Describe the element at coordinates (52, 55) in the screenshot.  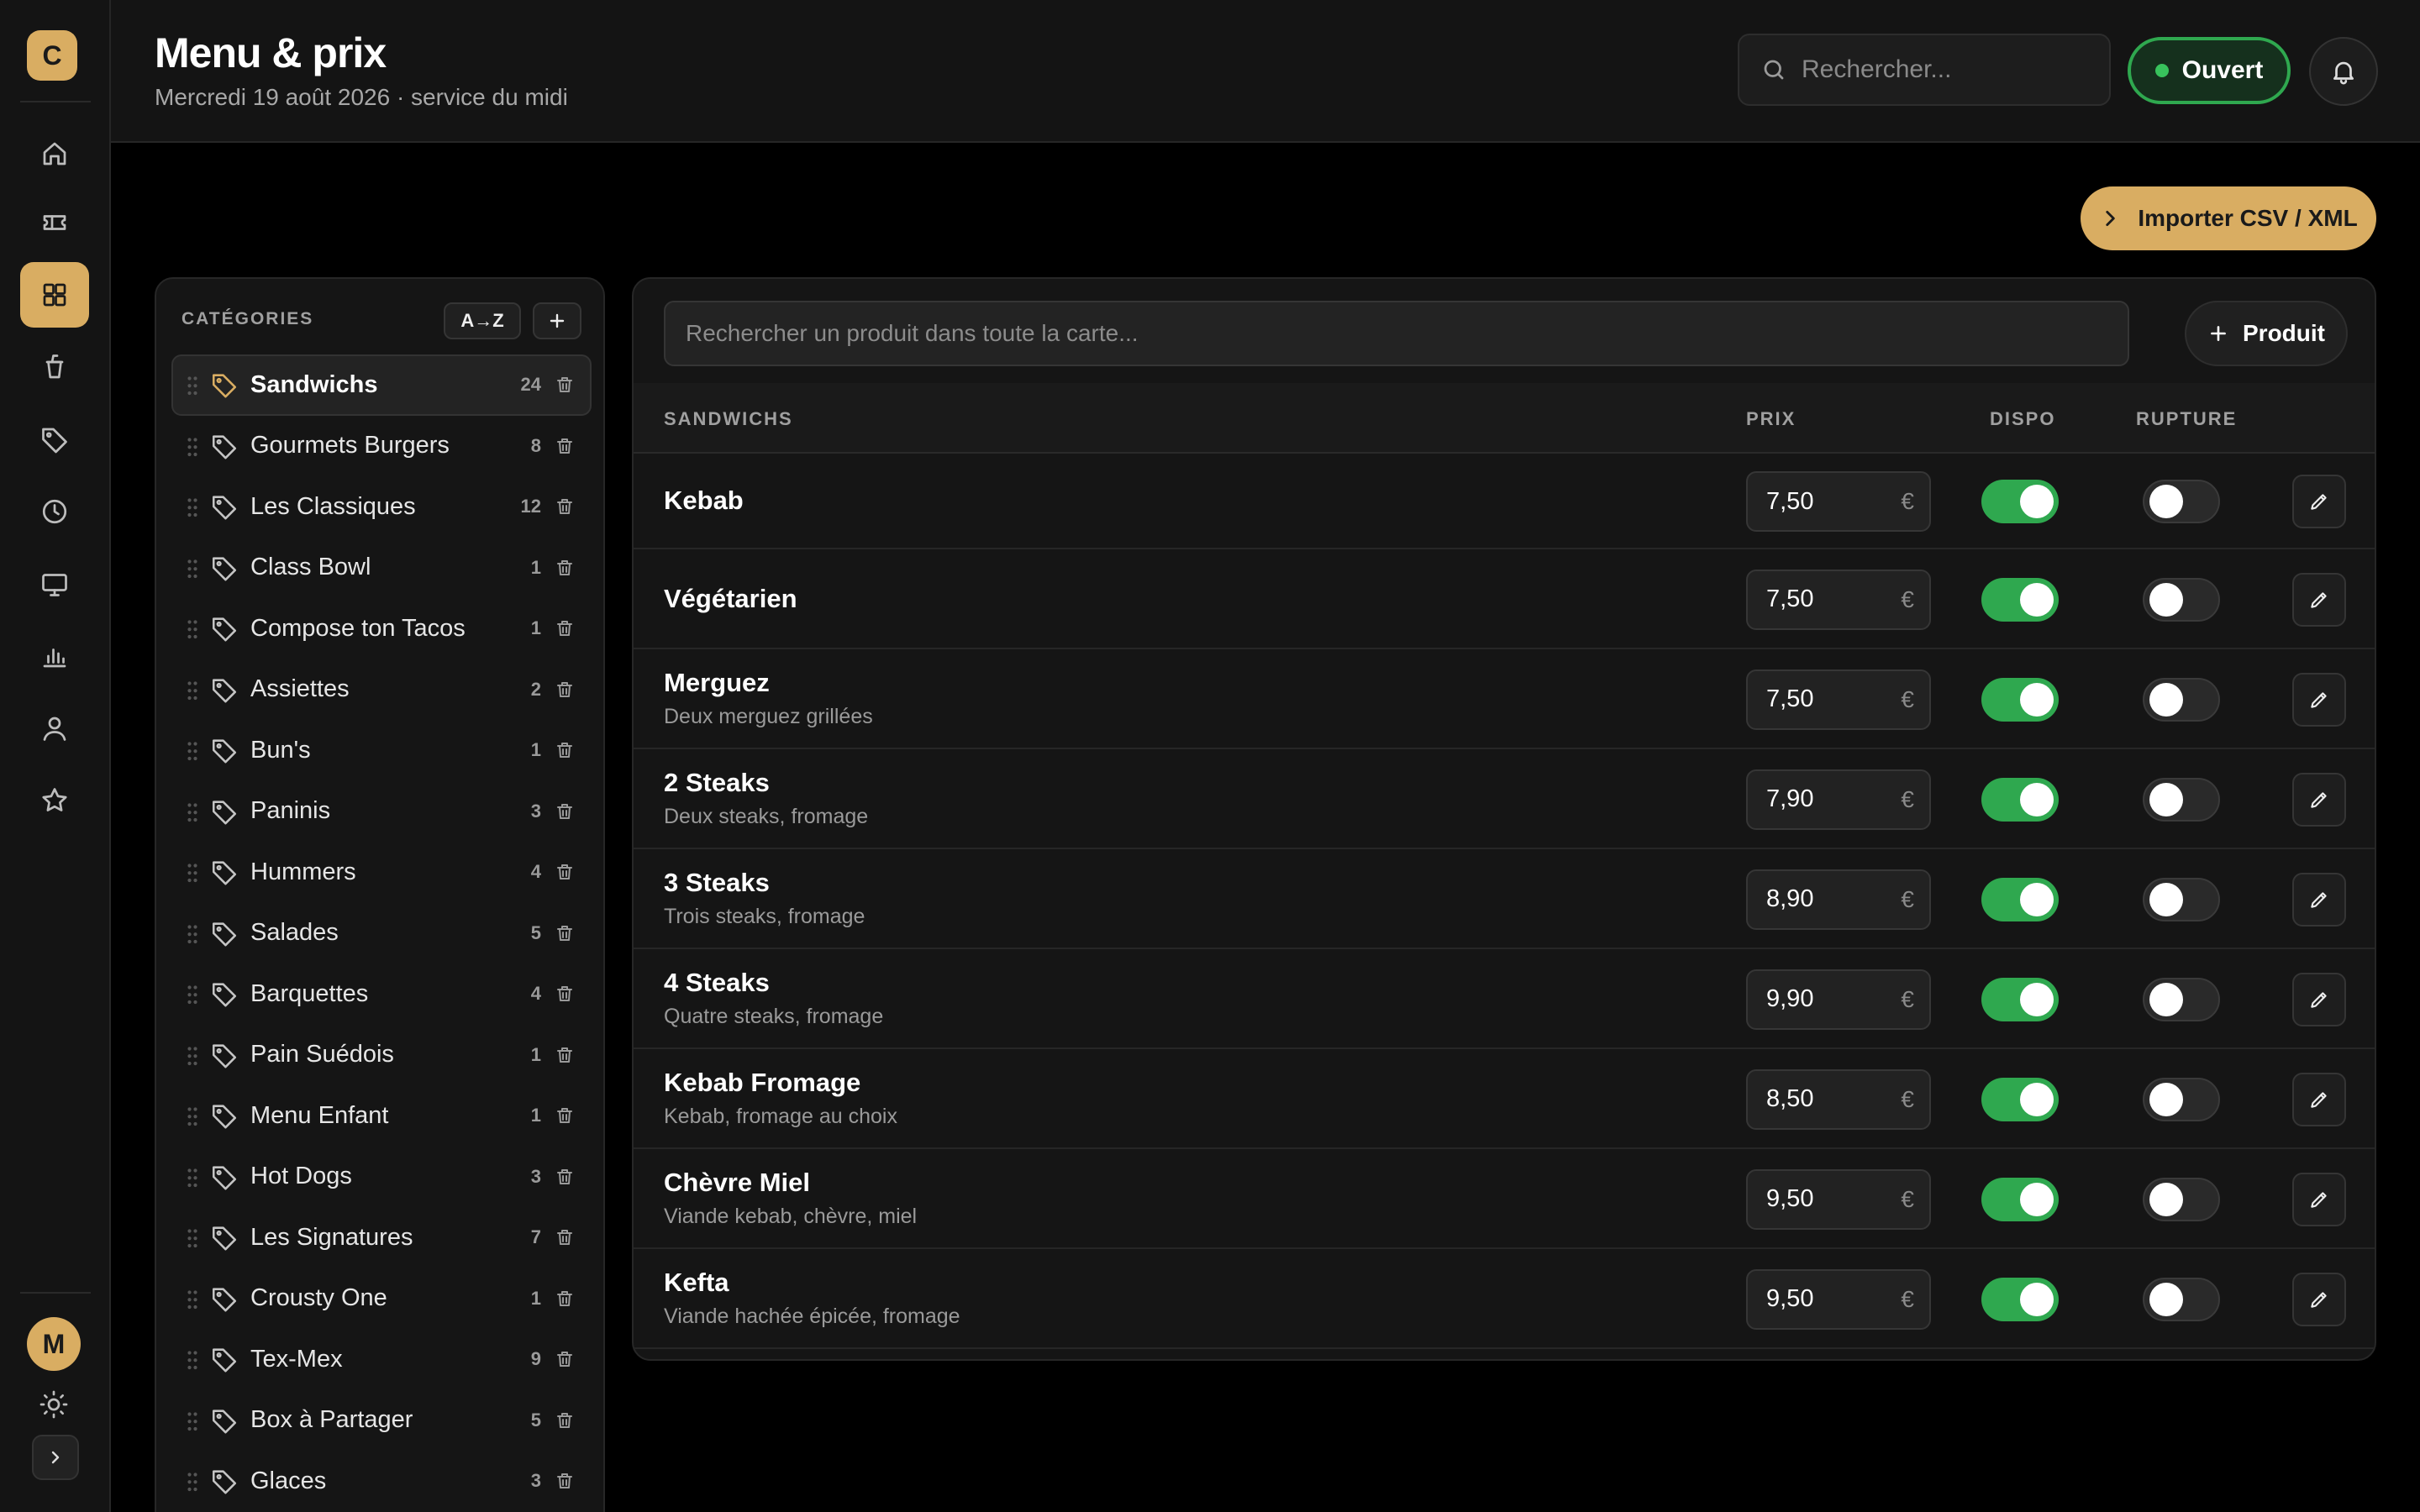
I see `brand-logo: C` at that location.